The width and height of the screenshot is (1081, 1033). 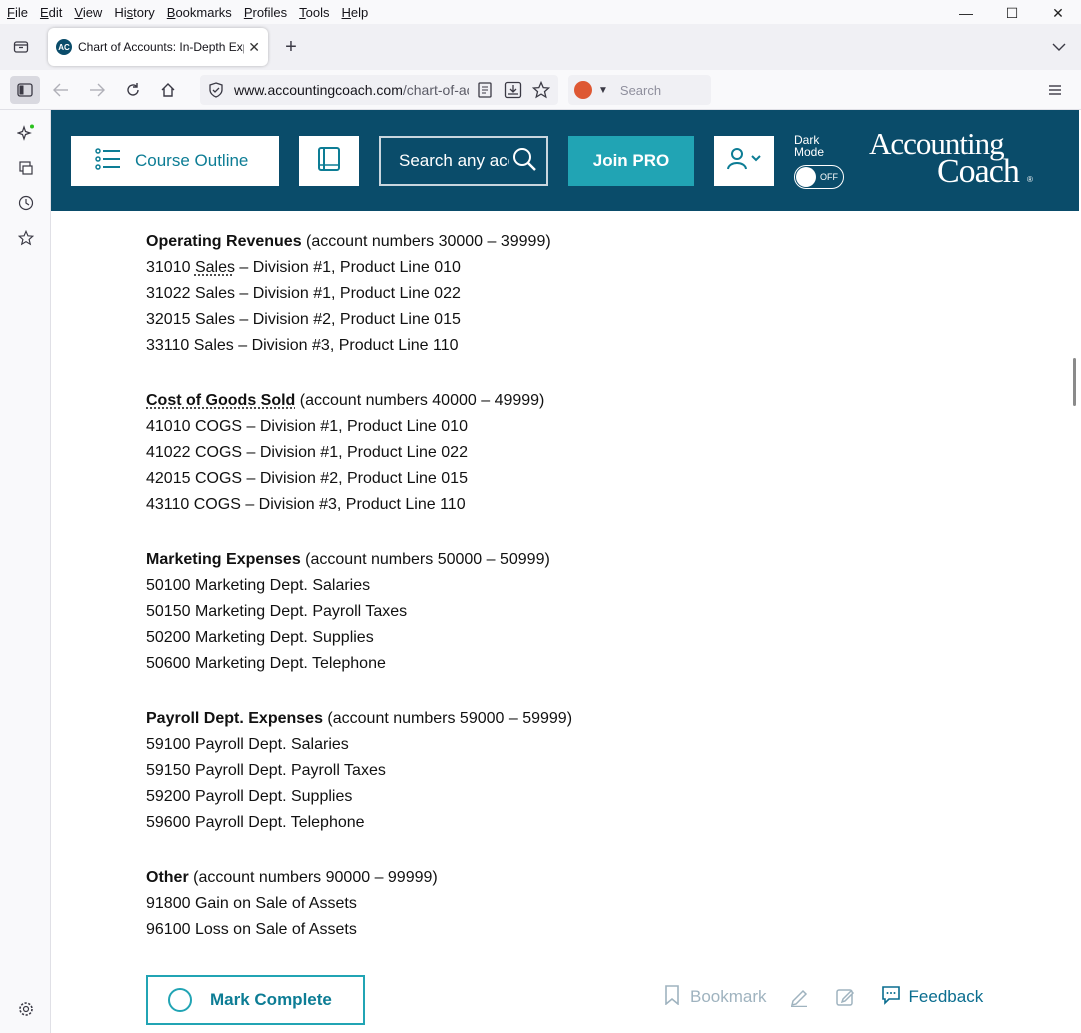 I want to click on circle-check-icon, so click(x=180, y=1000).